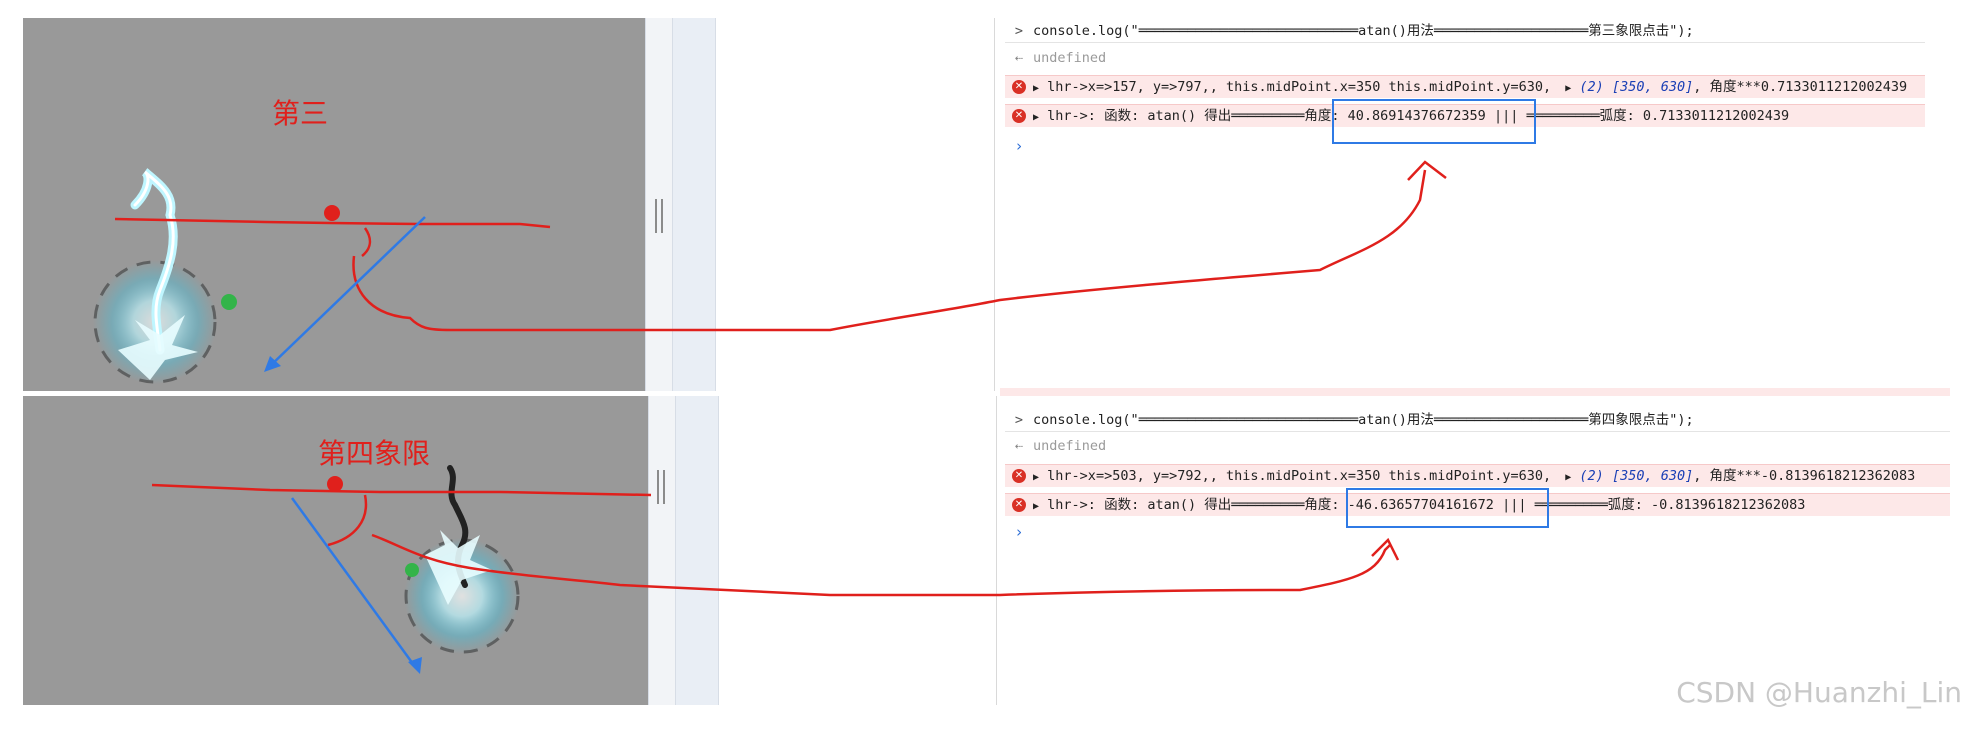 This screenshot has height=731, width=1974. What do you see at coordinates (1427, 170) in the screenshot?
I see `callout-arrowhead` at bounding box center [1427, 170].